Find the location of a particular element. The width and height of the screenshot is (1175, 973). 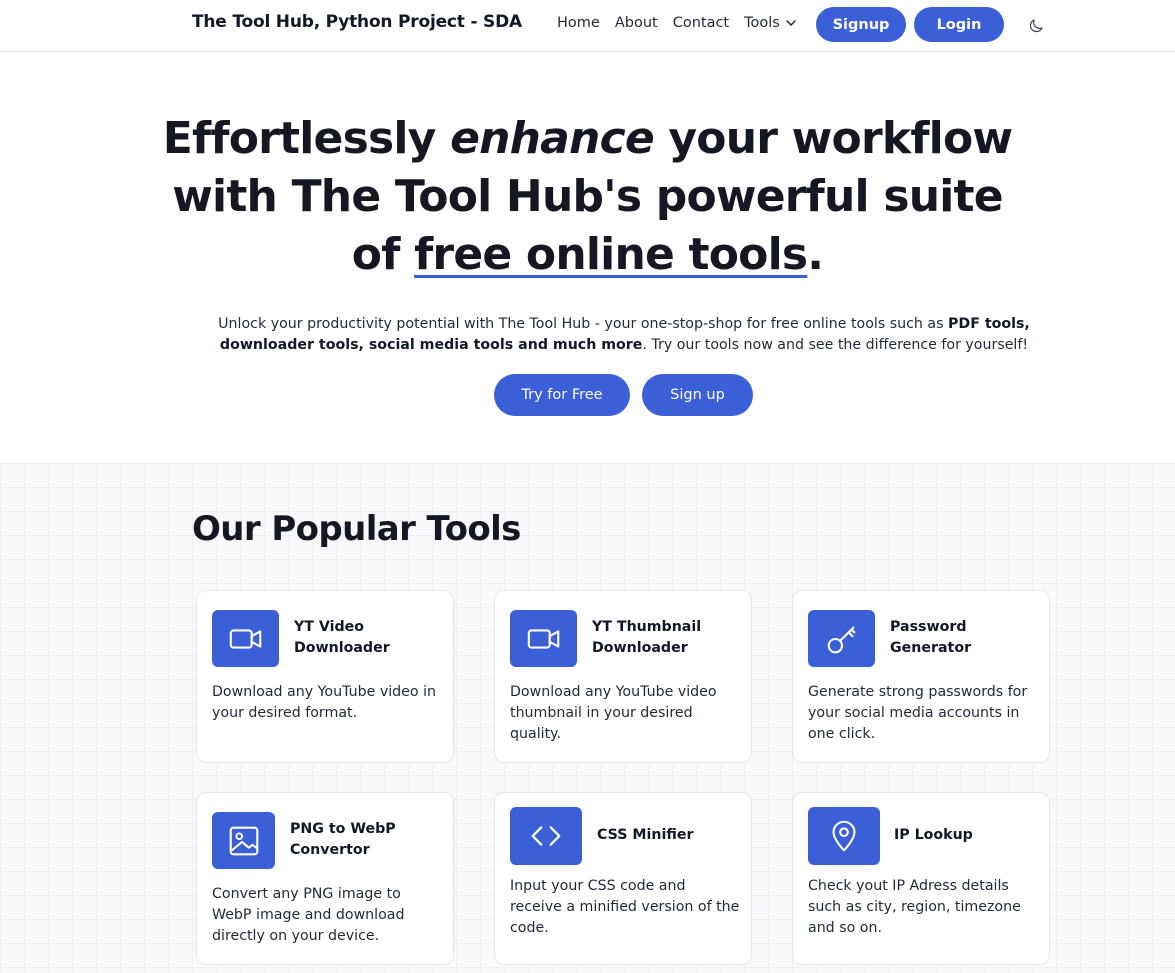

hero-title-part1: Effortlessly is located at coordinates (306, 138).